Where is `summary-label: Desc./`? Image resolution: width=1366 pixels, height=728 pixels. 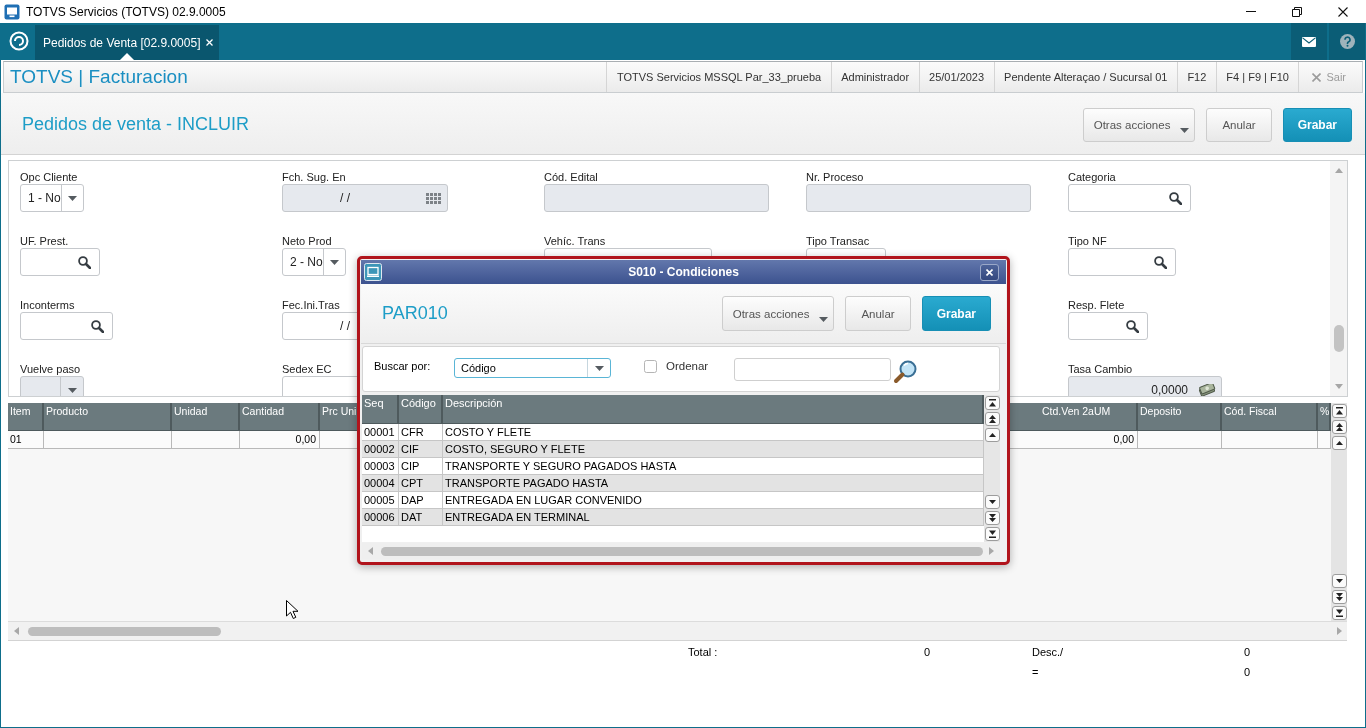 summary-label: Desc./ is located at coordinates (1048, 652).